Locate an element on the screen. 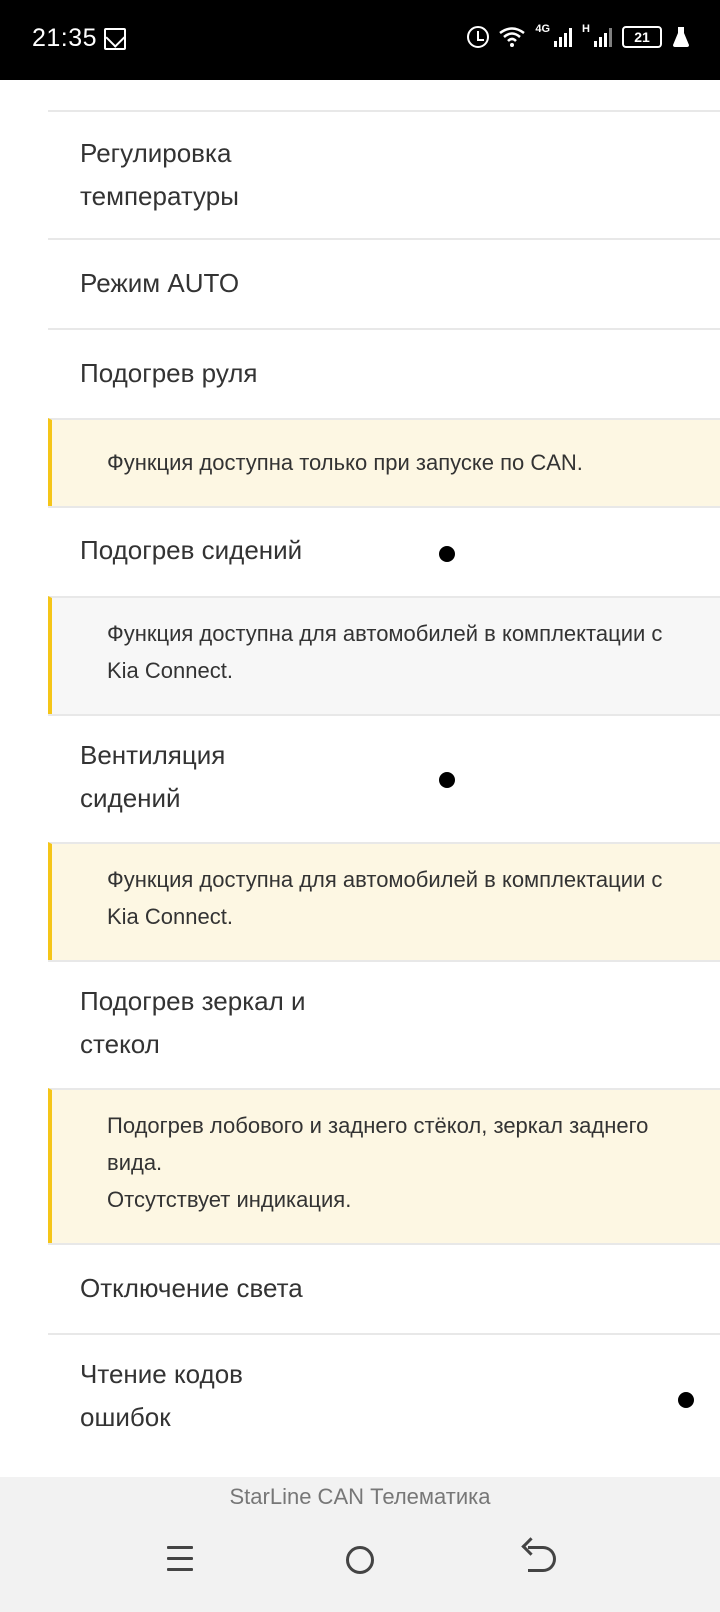 The image size is (720, 1612). wifi-icon is located at coordinates (512, 37).